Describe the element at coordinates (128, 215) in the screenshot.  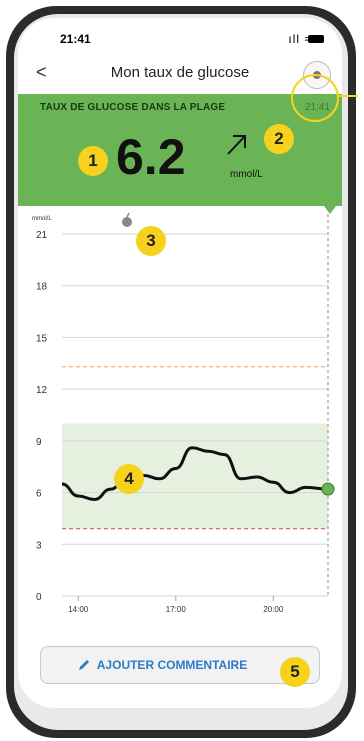
I see `apple-stem` at that location.